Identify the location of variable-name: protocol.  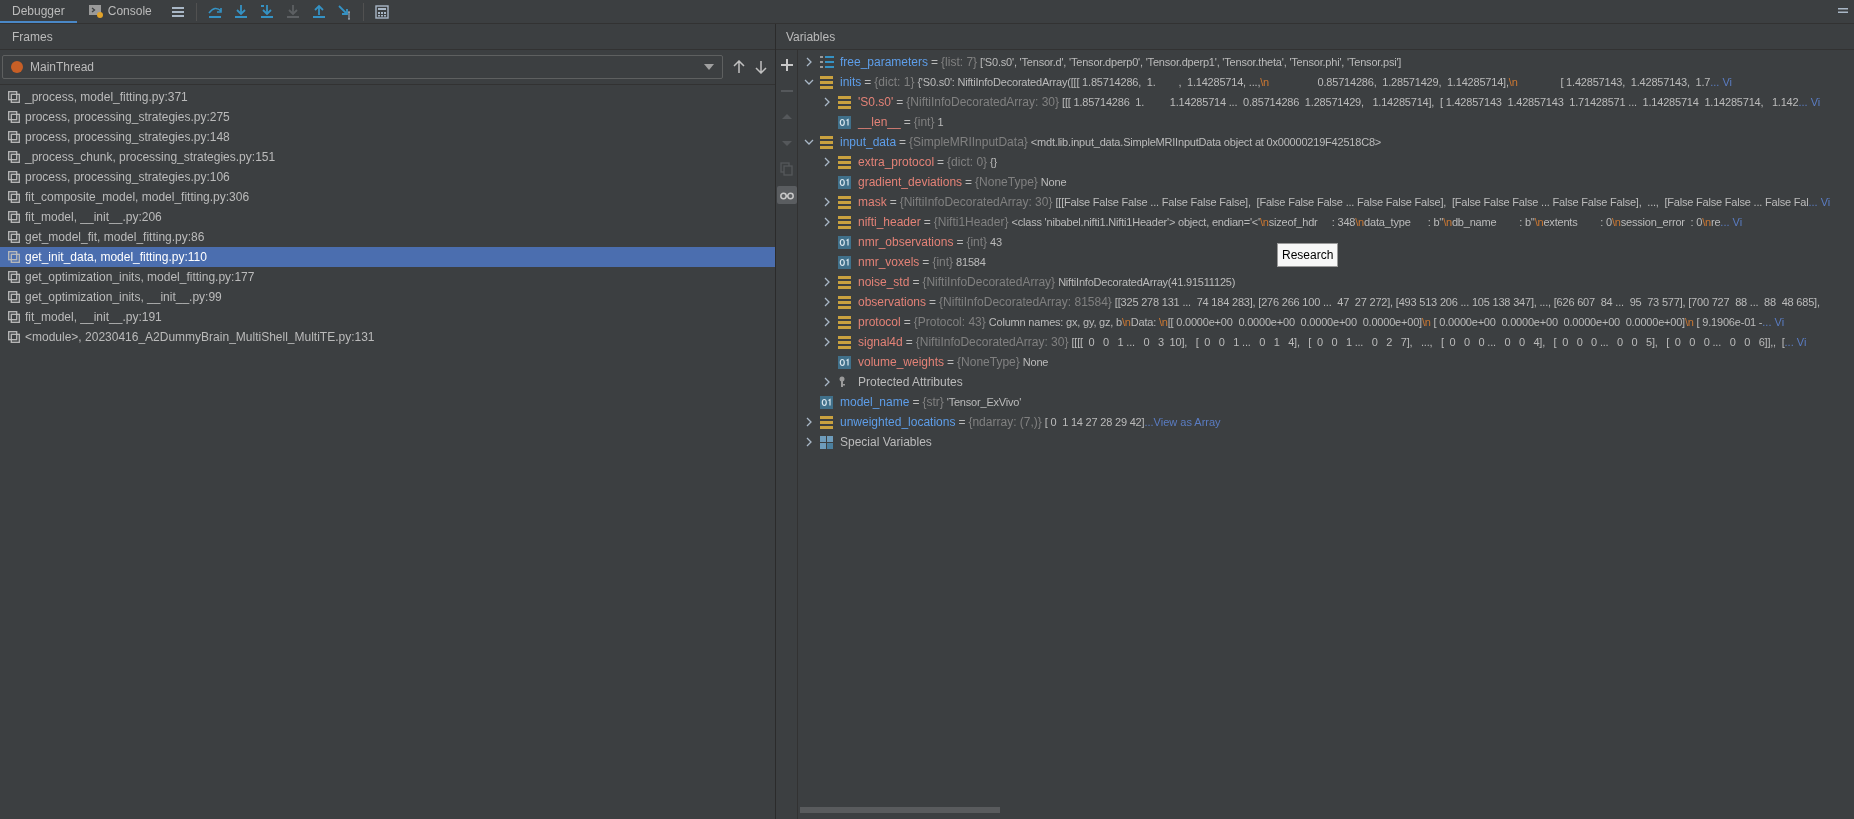
(879, 322).